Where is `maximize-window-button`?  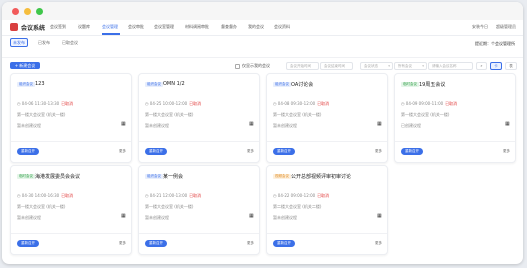
maximize-window-button is located at coordinates (39, 11).